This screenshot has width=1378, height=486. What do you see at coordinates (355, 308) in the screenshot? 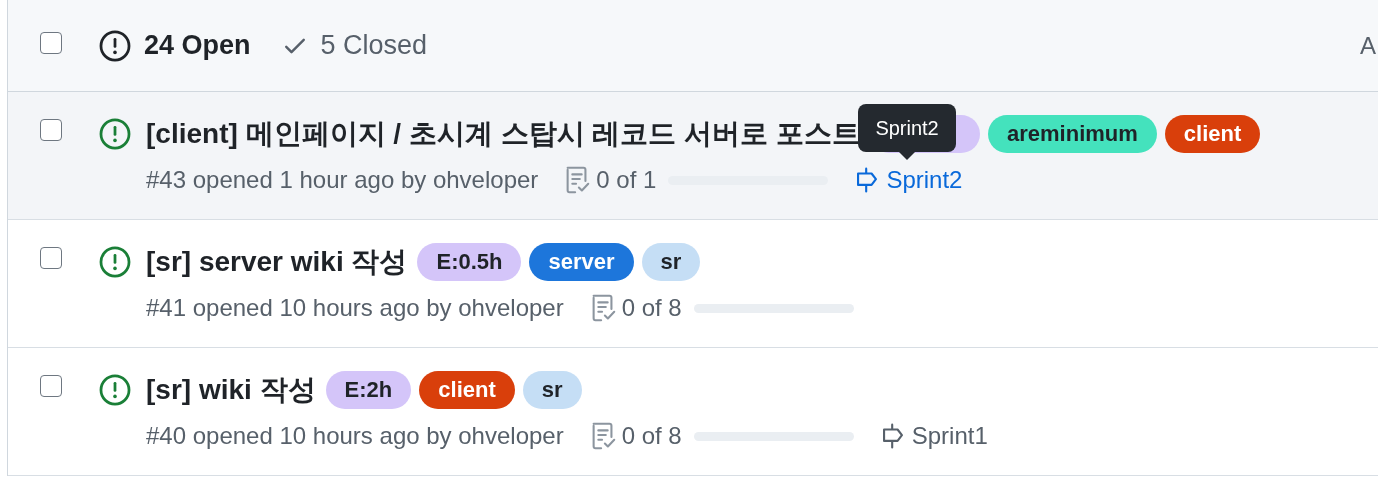
I see `issue-meta-text: #41 opened 10 hours ago by ohveloper` at bounding box center [355, 308].